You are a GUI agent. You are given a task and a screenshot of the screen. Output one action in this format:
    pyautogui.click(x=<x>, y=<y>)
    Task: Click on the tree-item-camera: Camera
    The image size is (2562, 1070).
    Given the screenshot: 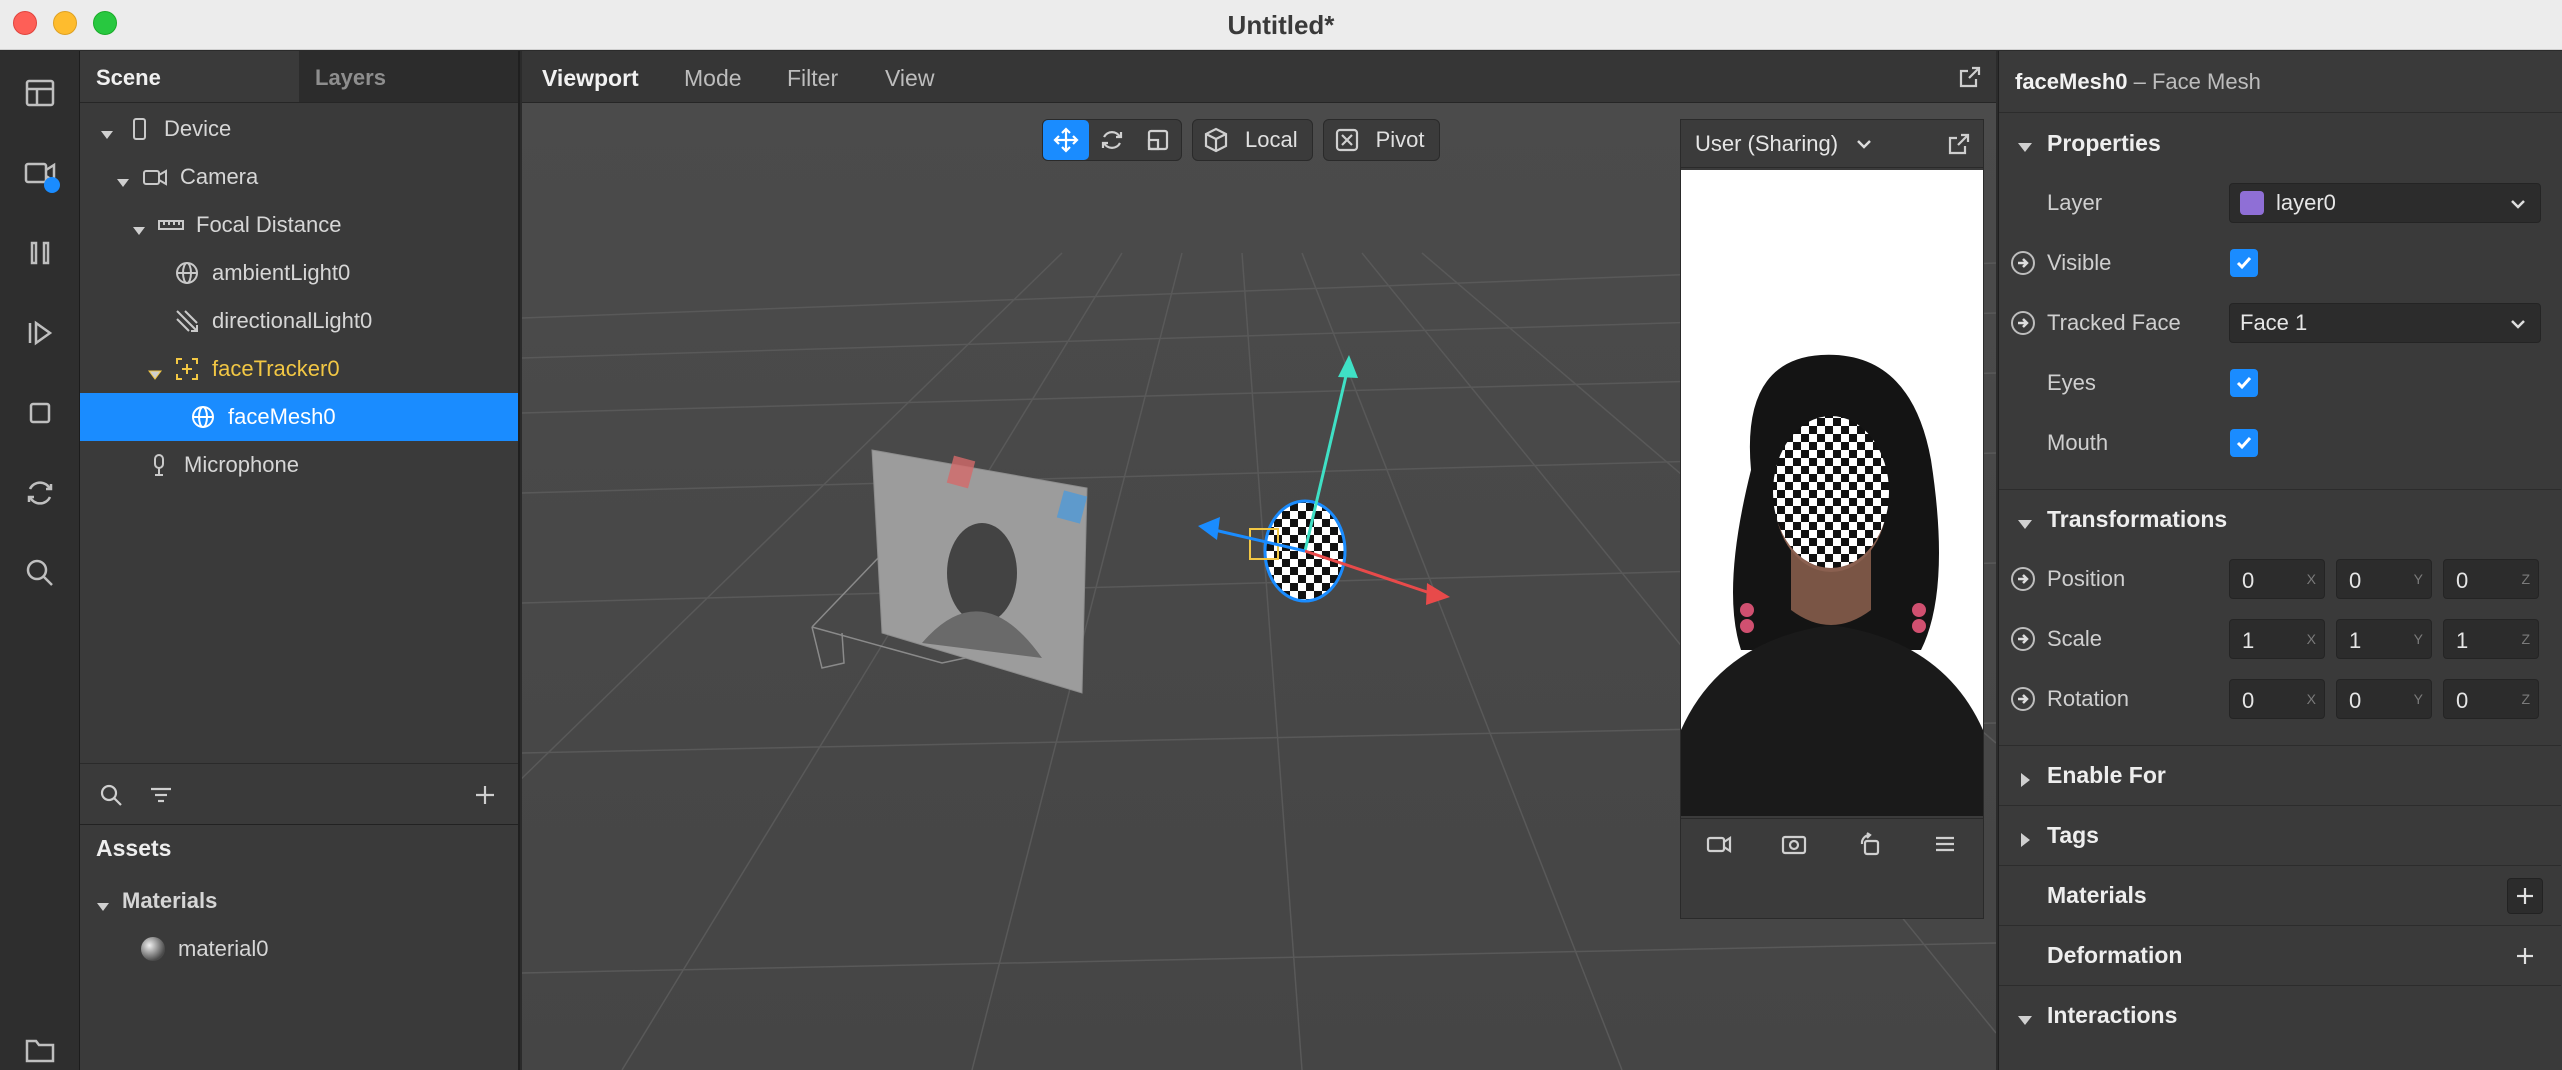 What is the action you would take?
    pyautogui.click(x=299, y=177)
    